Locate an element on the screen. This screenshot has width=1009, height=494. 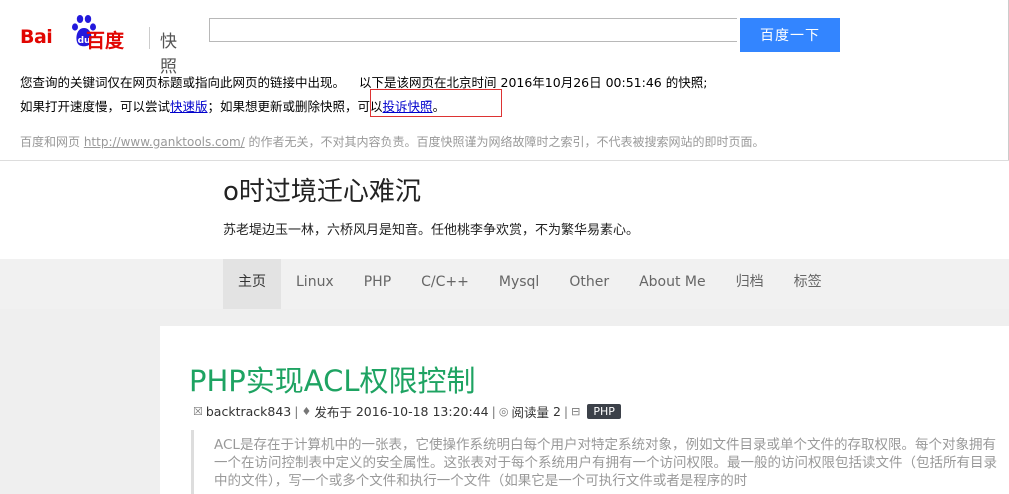
post-tag: PHP is located at coordinates (604, 411).